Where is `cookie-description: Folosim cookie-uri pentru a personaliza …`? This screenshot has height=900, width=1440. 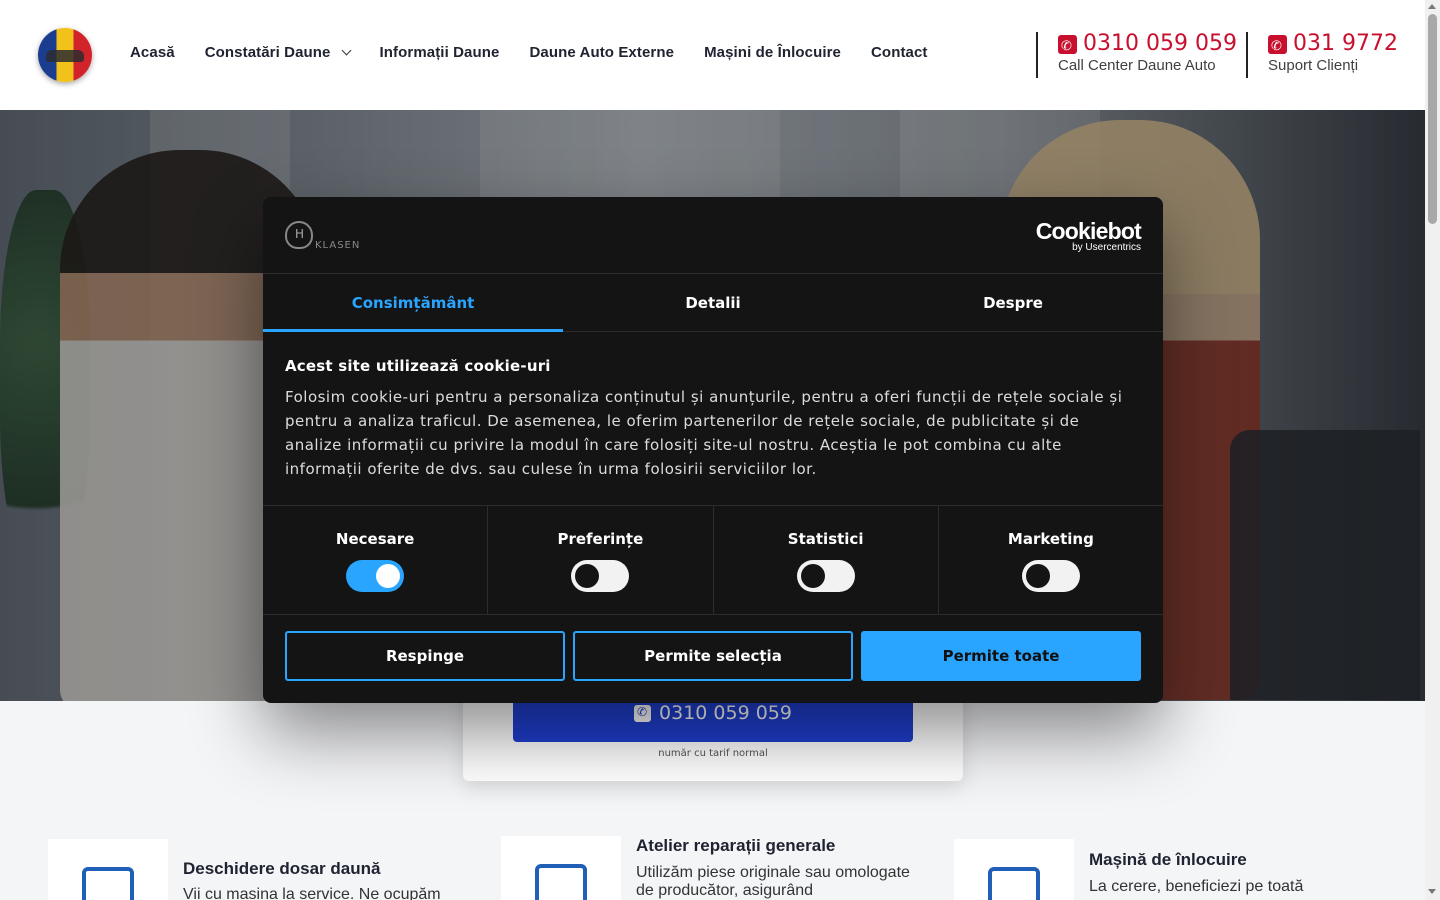
cookie-description: Folosim cookie-uri pentru a personaliza … is located at coordinates (704, 433).